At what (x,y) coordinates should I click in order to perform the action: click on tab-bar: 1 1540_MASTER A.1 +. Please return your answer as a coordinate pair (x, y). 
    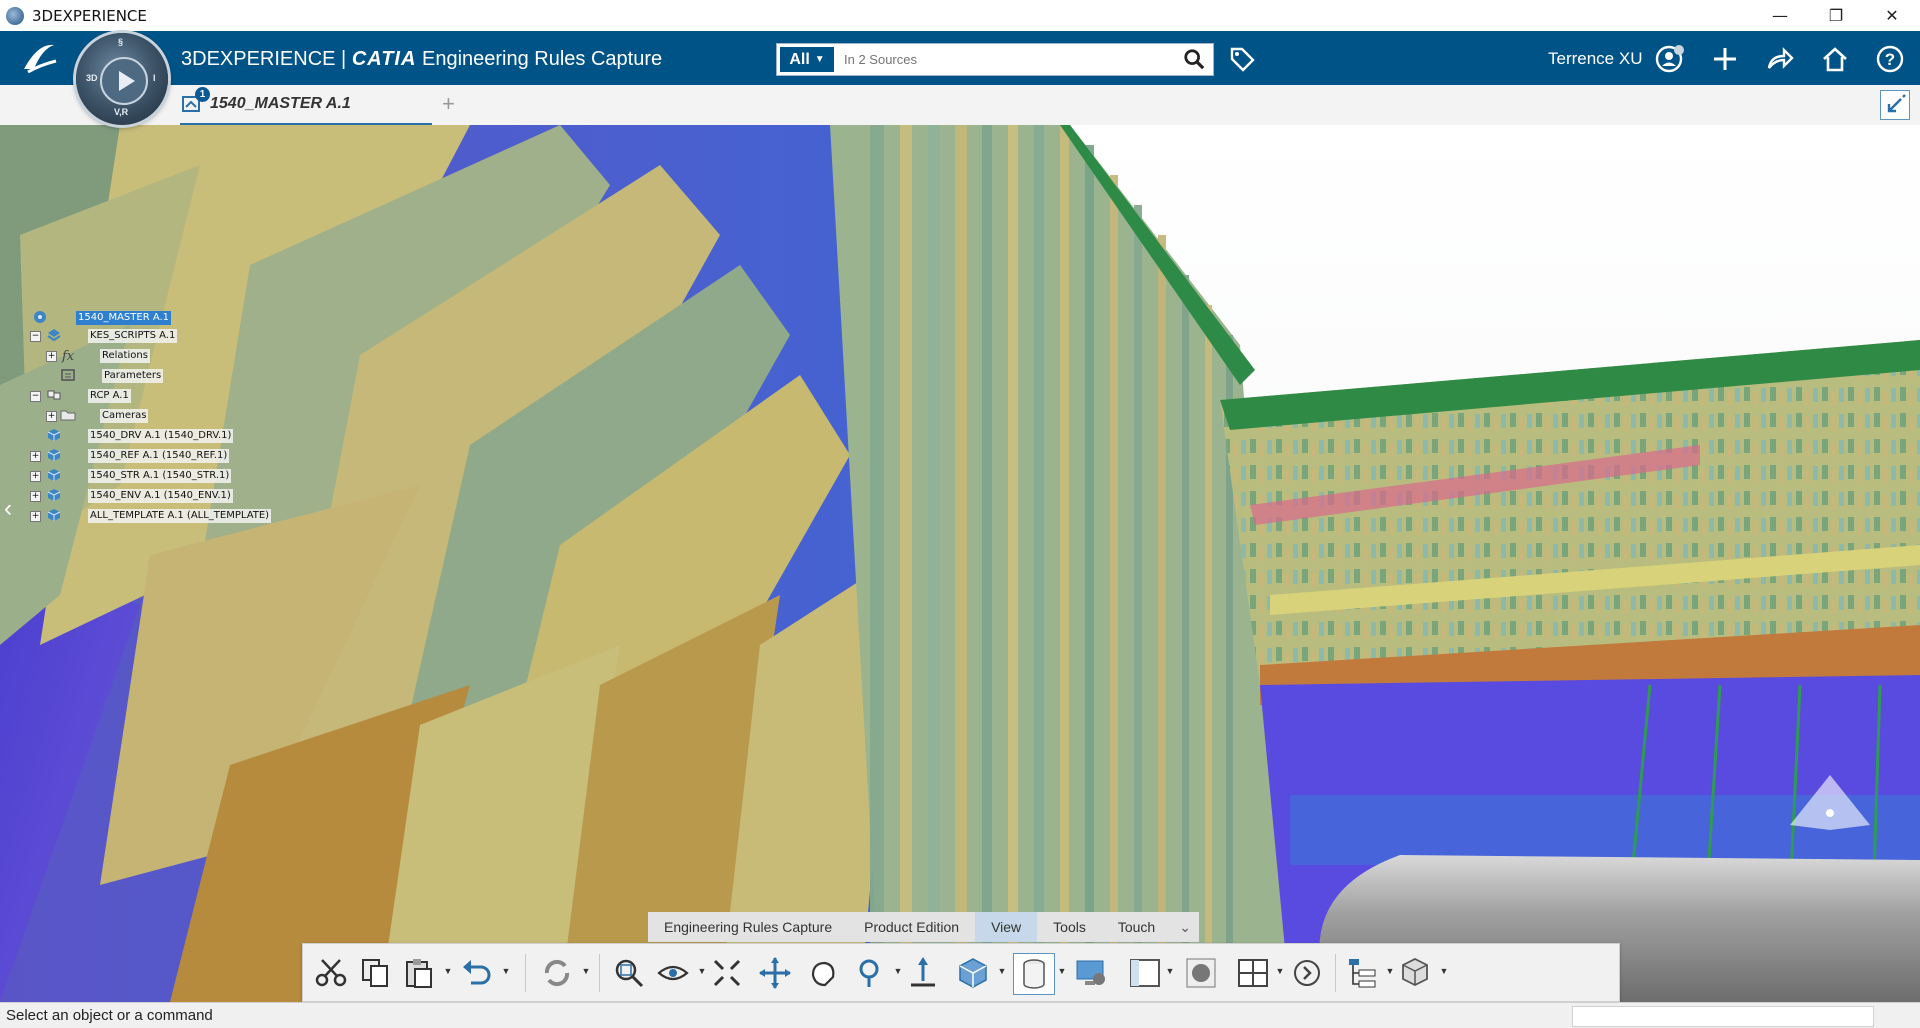
    Looking at the image, I should click on (960, 105).